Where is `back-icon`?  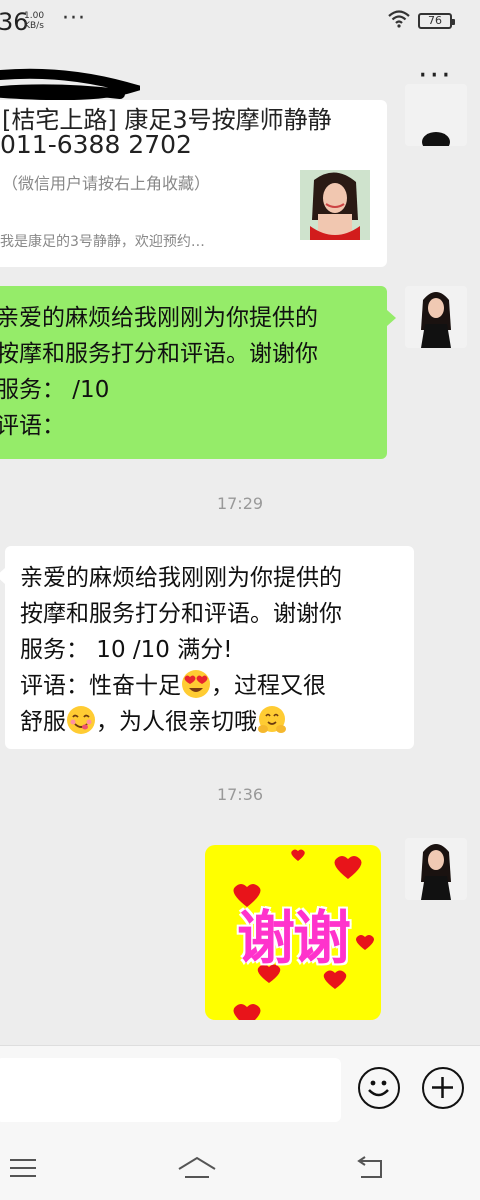 back-icon is located at coordinates (370, 1168).